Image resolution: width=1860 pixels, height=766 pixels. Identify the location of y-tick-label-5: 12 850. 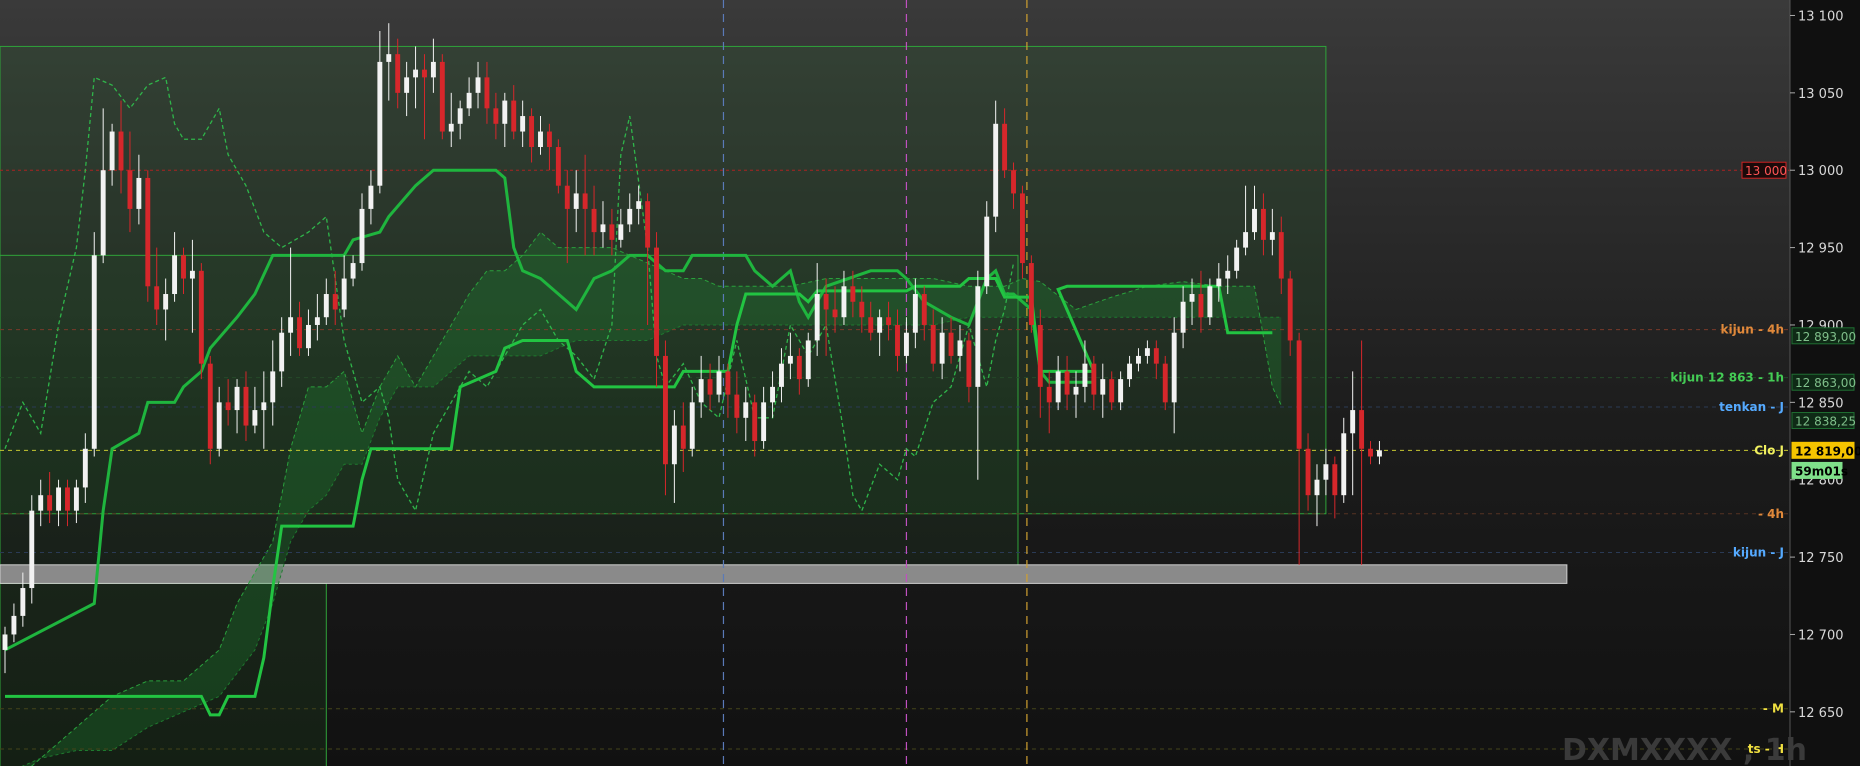
(1821, 403).